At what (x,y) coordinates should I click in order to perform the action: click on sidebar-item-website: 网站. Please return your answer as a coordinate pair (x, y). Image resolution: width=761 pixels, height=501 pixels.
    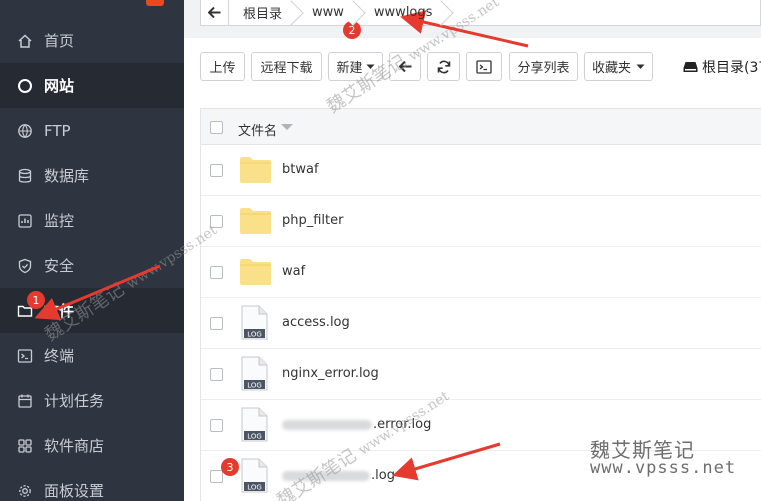
    Looking at the image, I should click on (92, 85).